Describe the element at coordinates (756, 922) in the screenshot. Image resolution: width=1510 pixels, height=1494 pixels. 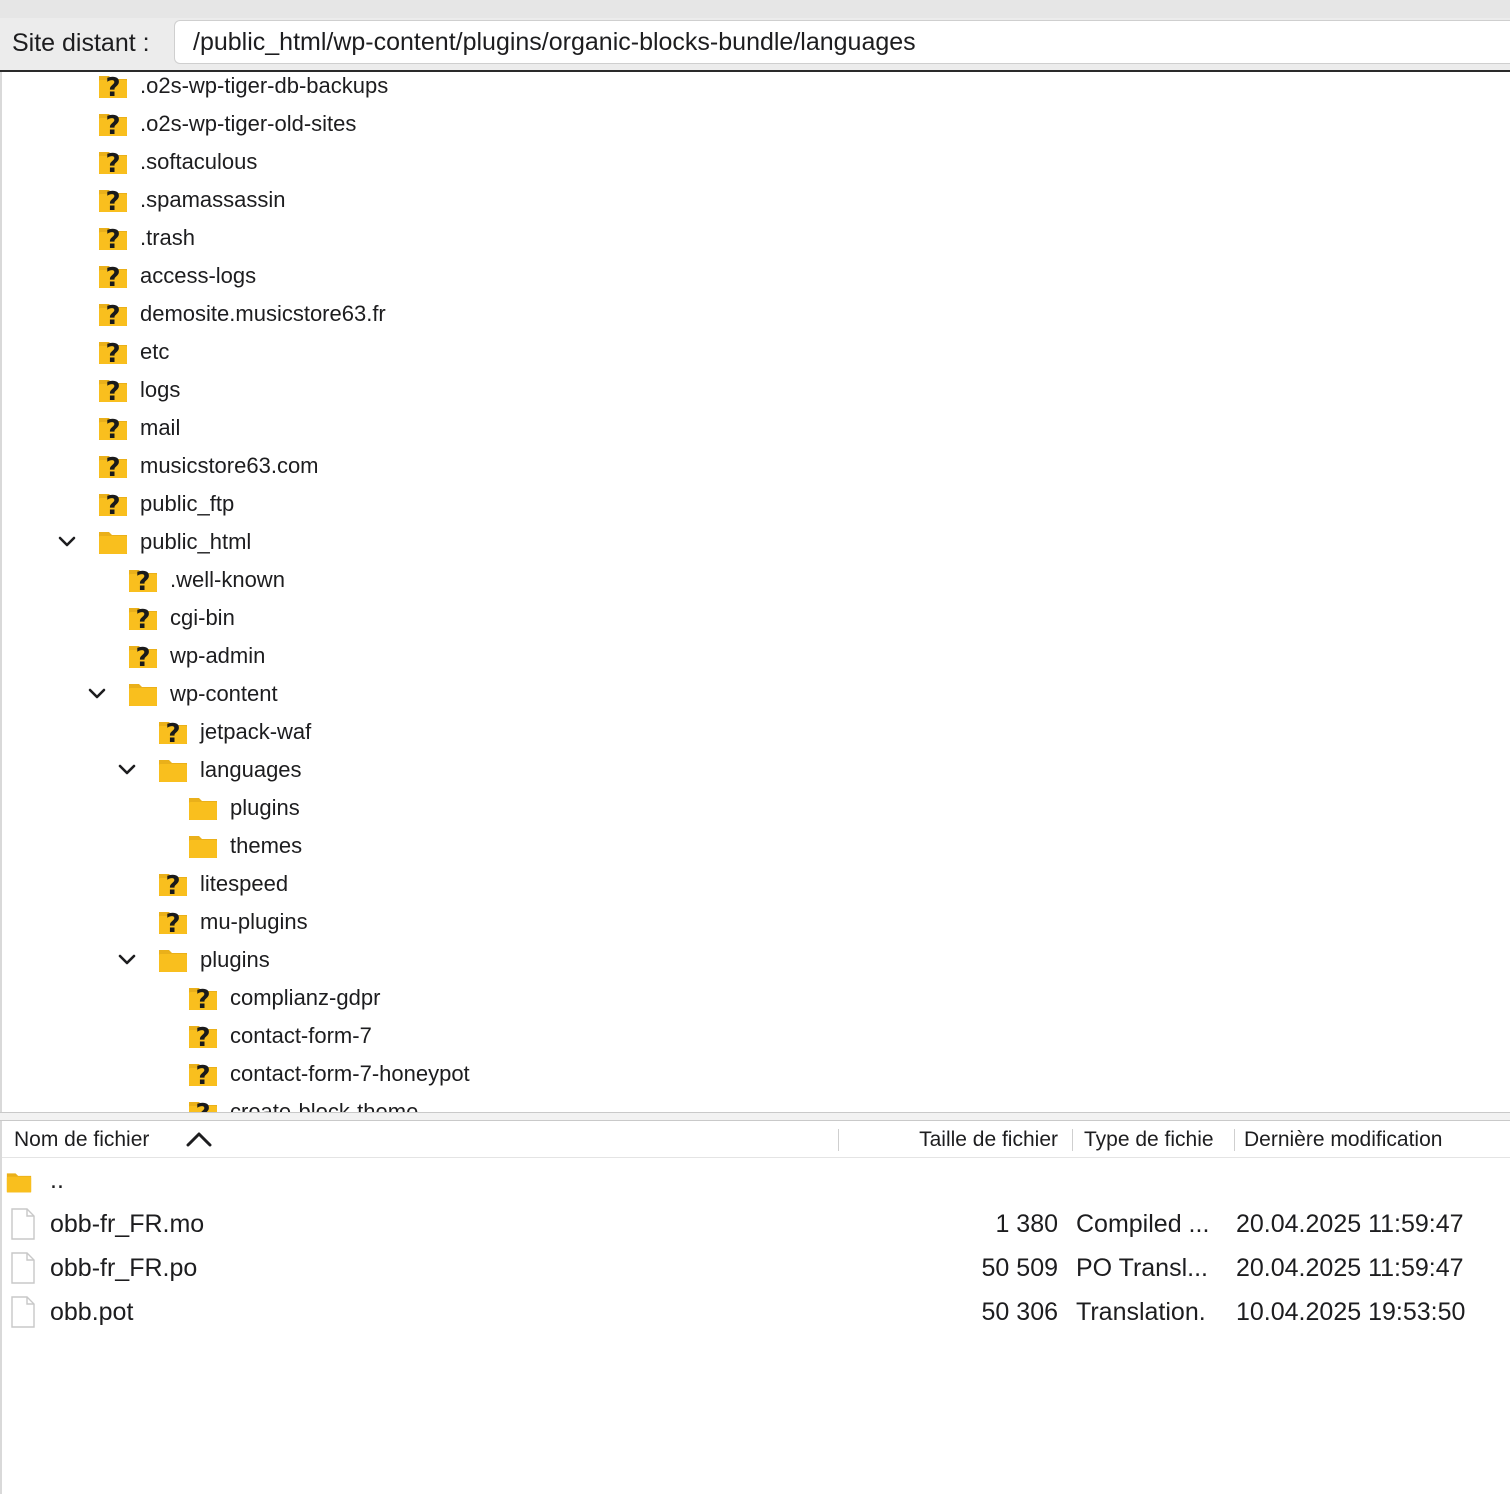
I see `tree-item: ? mu-plugins` at that location.